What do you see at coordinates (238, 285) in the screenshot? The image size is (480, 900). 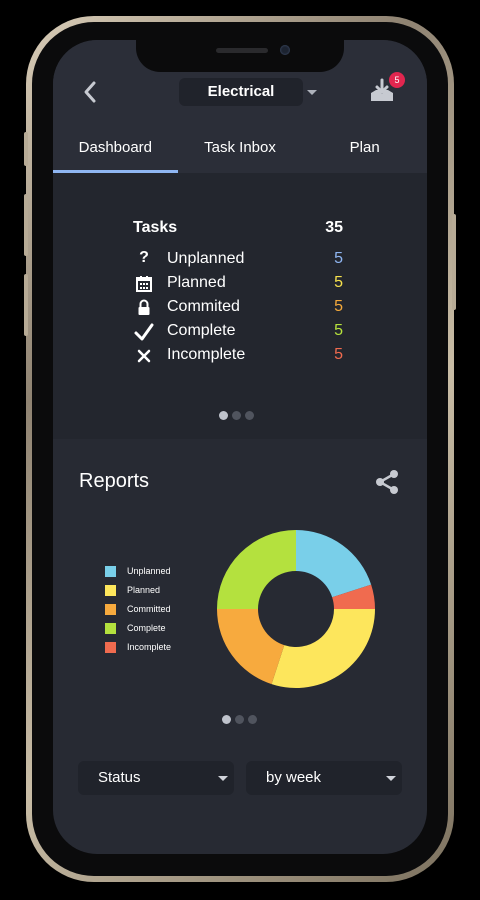 I see `task-row-planned: Planned 5` at bounding box center [238, 285].